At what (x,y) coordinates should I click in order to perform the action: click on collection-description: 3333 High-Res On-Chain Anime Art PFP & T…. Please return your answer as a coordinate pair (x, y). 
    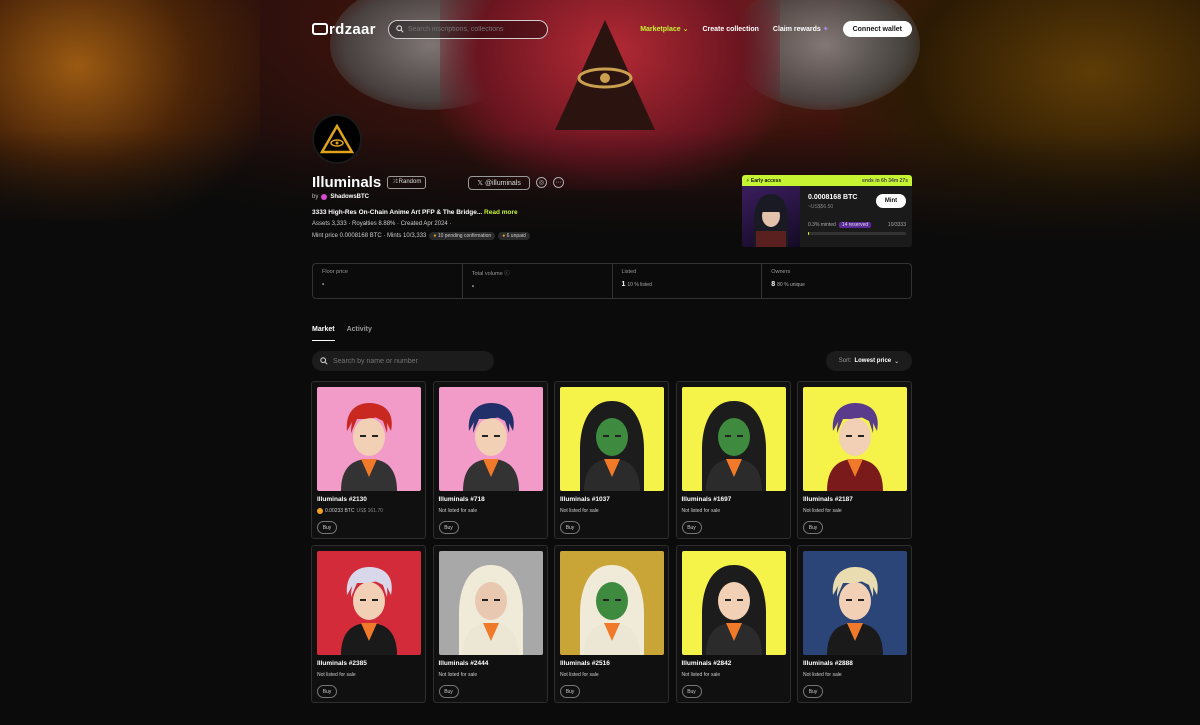
    Looking at the image, I should click on (415, 212).